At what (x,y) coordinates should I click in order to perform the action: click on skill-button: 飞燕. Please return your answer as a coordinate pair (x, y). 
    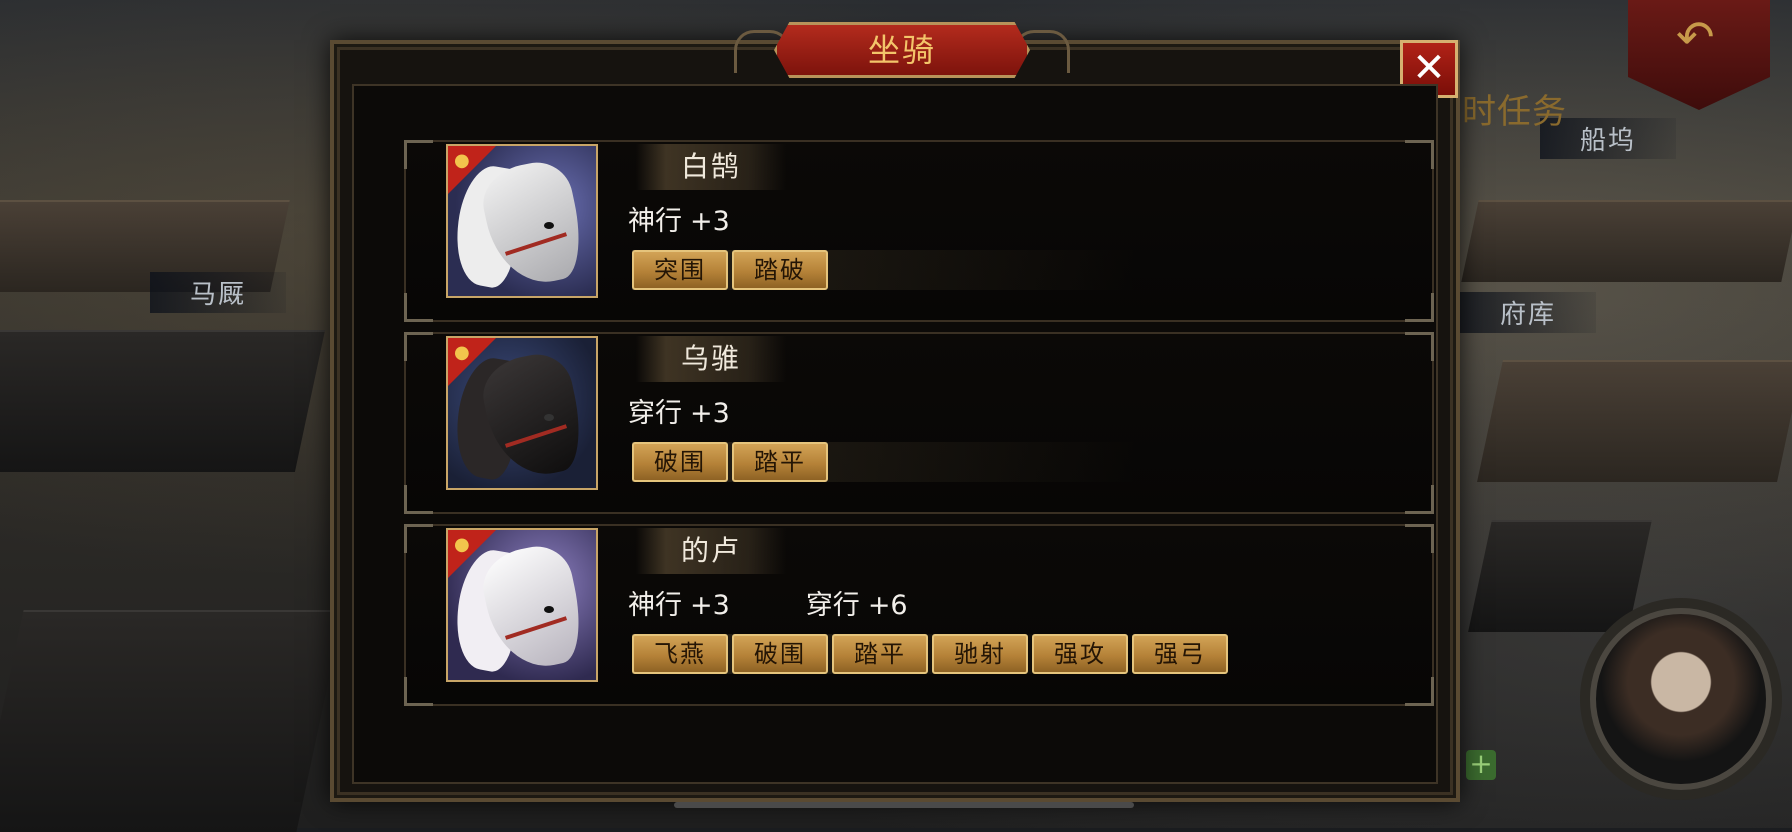
    Looking at the image, I should click on (680, 654).